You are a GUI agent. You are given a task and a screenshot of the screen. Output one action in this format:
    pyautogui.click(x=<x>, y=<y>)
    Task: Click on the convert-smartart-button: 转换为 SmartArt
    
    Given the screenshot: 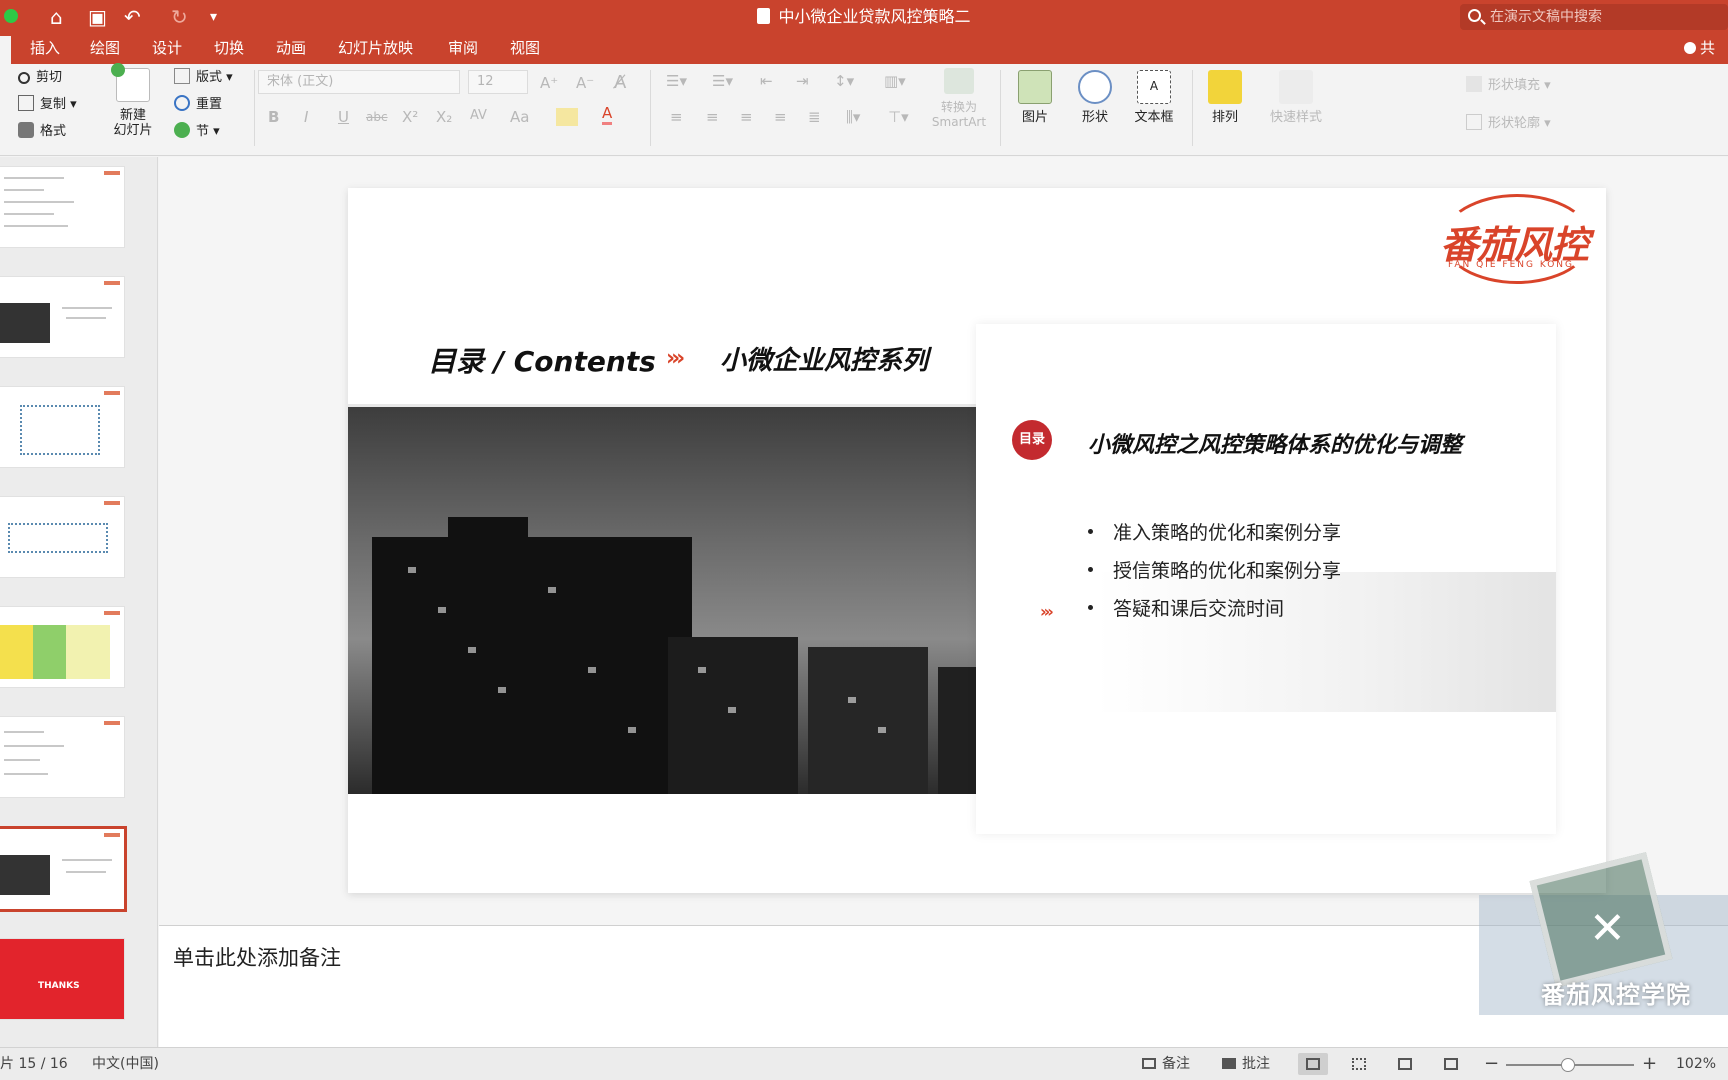 What is the action you would take?
    pyautogui.click(x=959, y=99)
    